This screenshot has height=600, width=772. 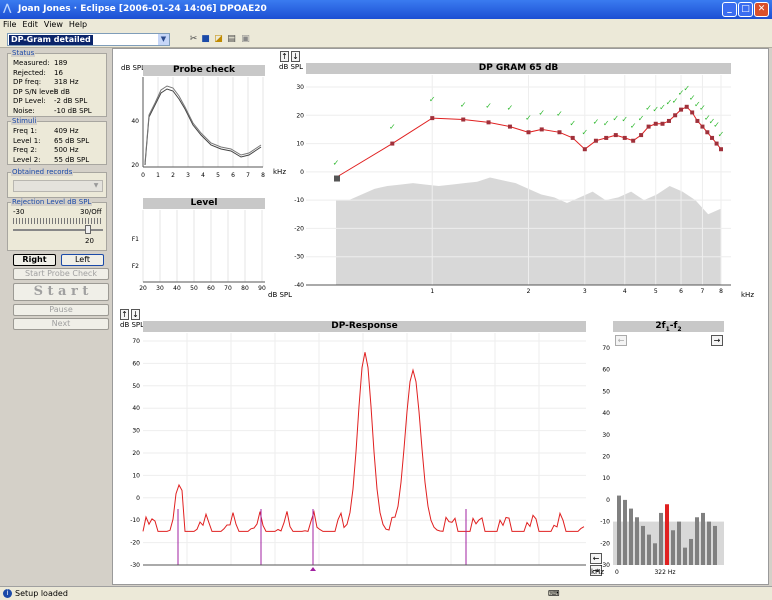 I want to click on kv-label: DP S/N level:, so click(x=36, y=91).